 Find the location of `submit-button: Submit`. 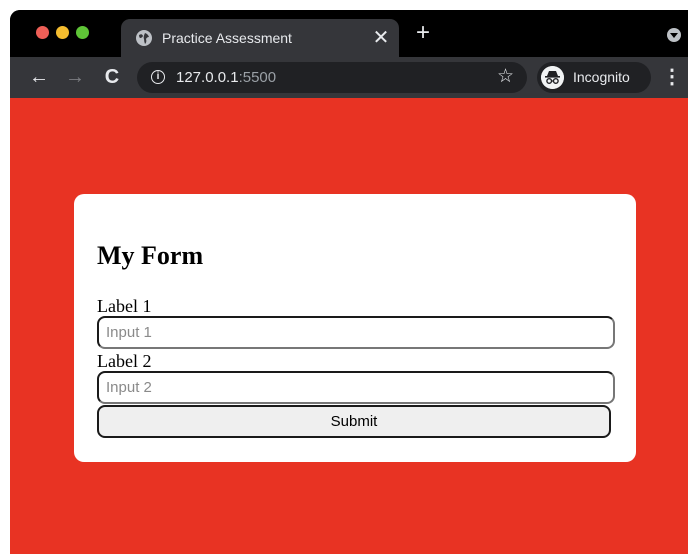

submit-button: Submit is located at coordinates (354, 421).